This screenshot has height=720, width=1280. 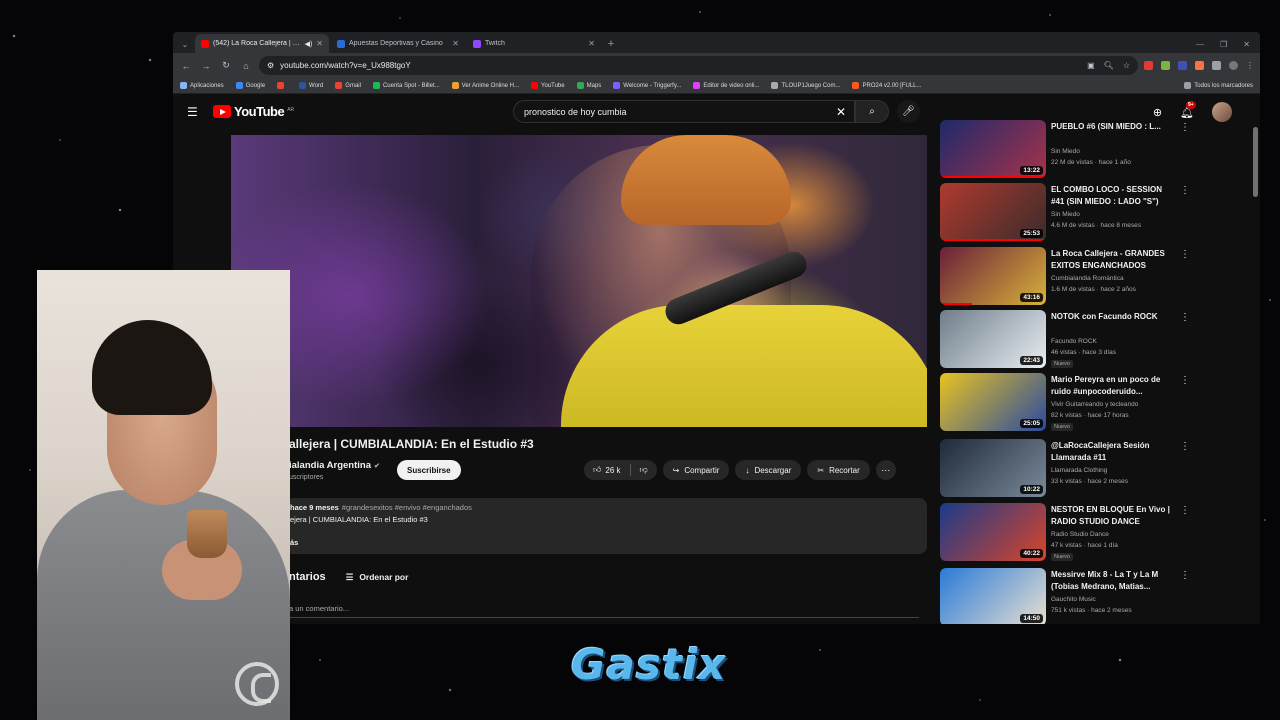 What do you see at coordinates (607, 470) in the screenshot?
I see `like-button: 👍︎ 26 k` at bounding box center [607, 470].